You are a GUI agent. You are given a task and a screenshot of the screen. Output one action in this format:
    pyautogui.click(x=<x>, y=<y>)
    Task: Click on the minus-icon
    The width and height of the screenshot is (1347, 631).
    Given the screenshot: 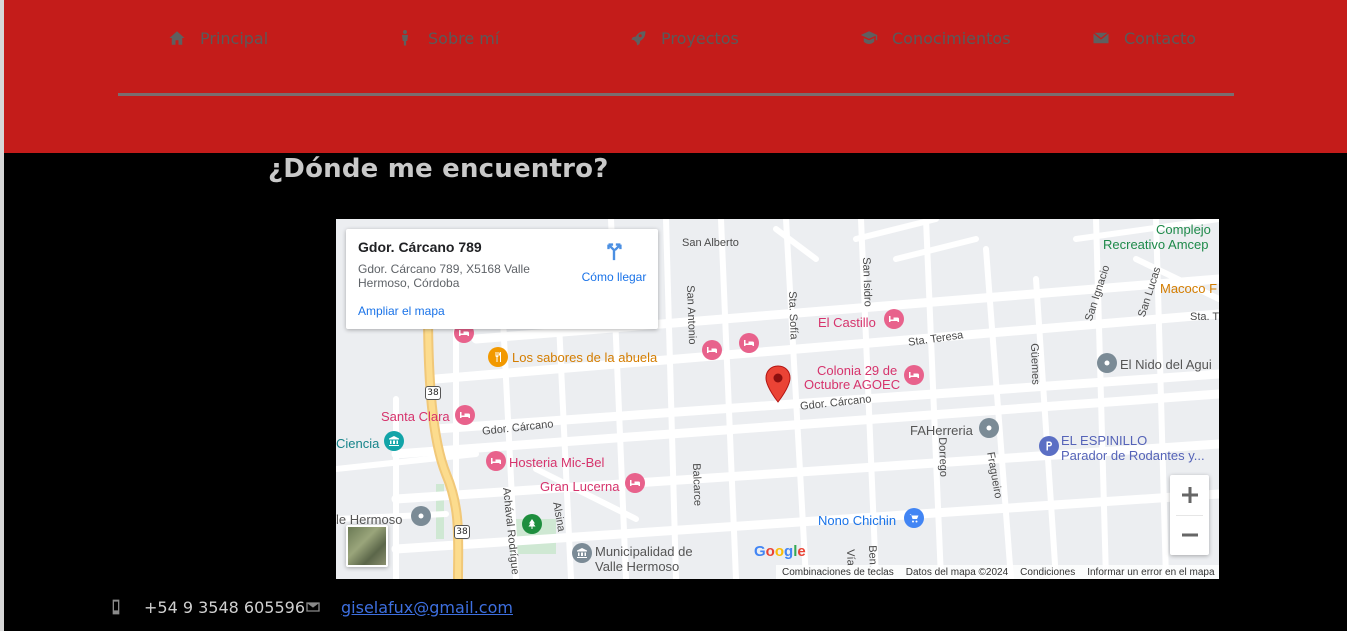 What is the action you would take?
    pyautogui.click(x=1189, y=535)
    